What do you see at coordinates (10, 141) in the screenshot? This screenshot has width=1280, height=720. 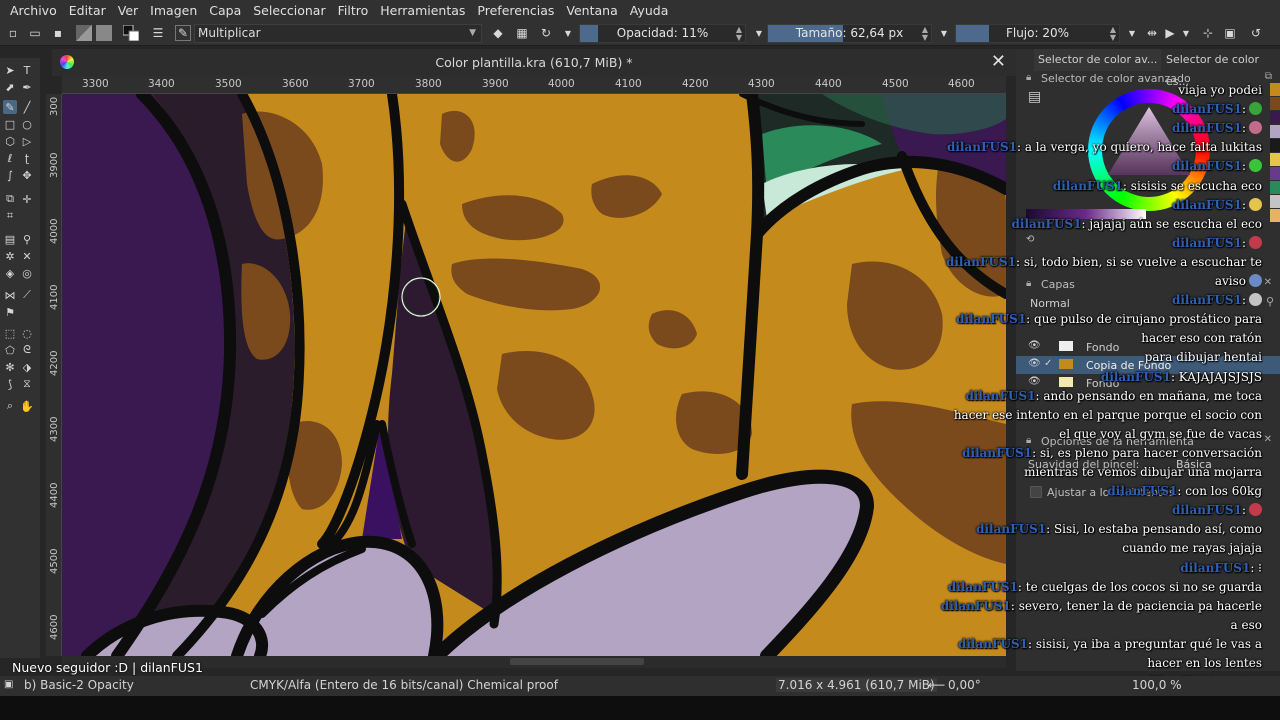 I see `polygon-tool-icon: ⬡` at bounding box center [10, 141].